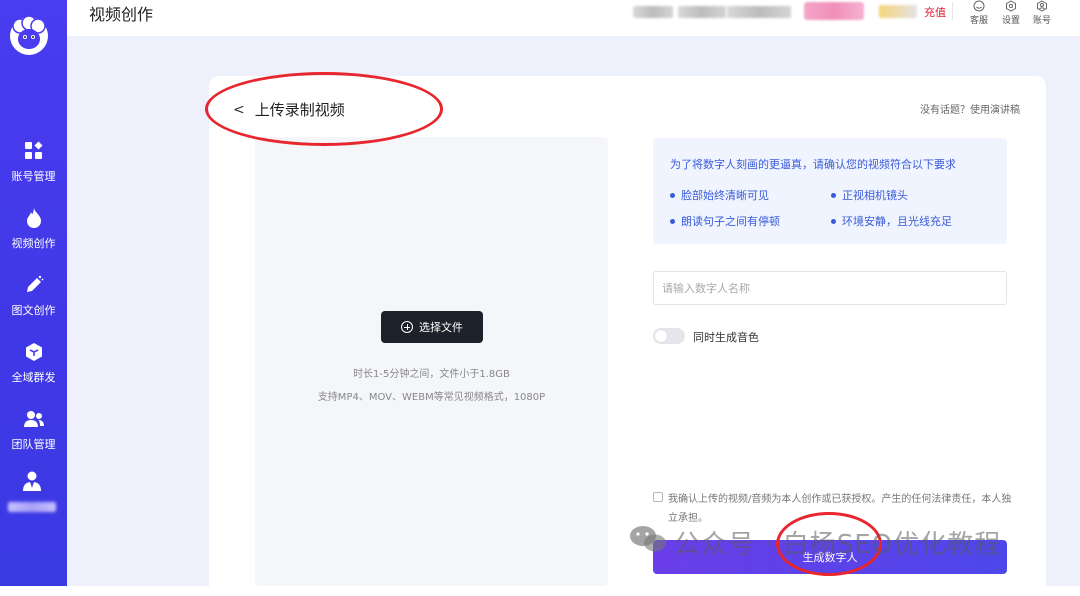 Image resolution: width=1080 pixels, height=596 pixels. I want to click on digital-human-name-input, so click(830, 288).